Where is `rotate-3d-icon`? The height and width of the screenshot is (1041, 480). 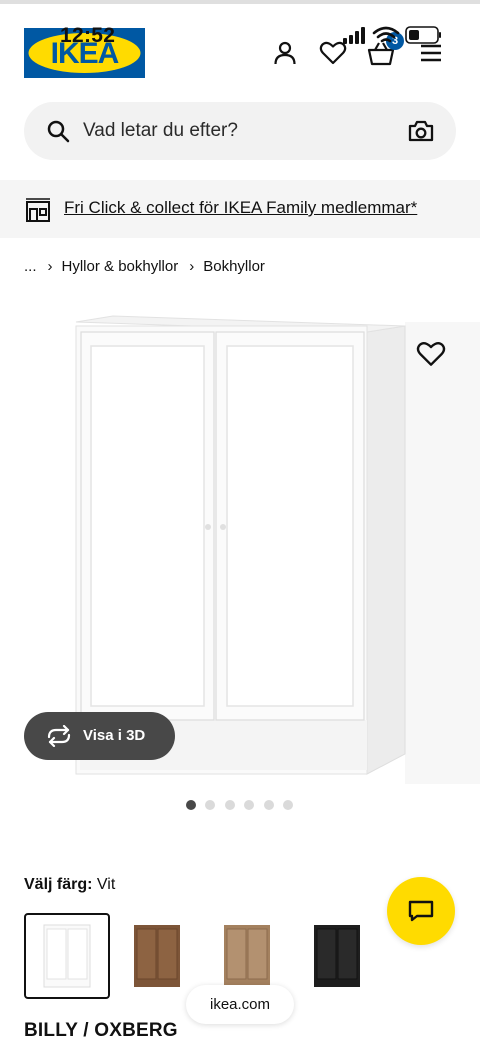
rotate-3d-icon is located at coordinates (59, 736).